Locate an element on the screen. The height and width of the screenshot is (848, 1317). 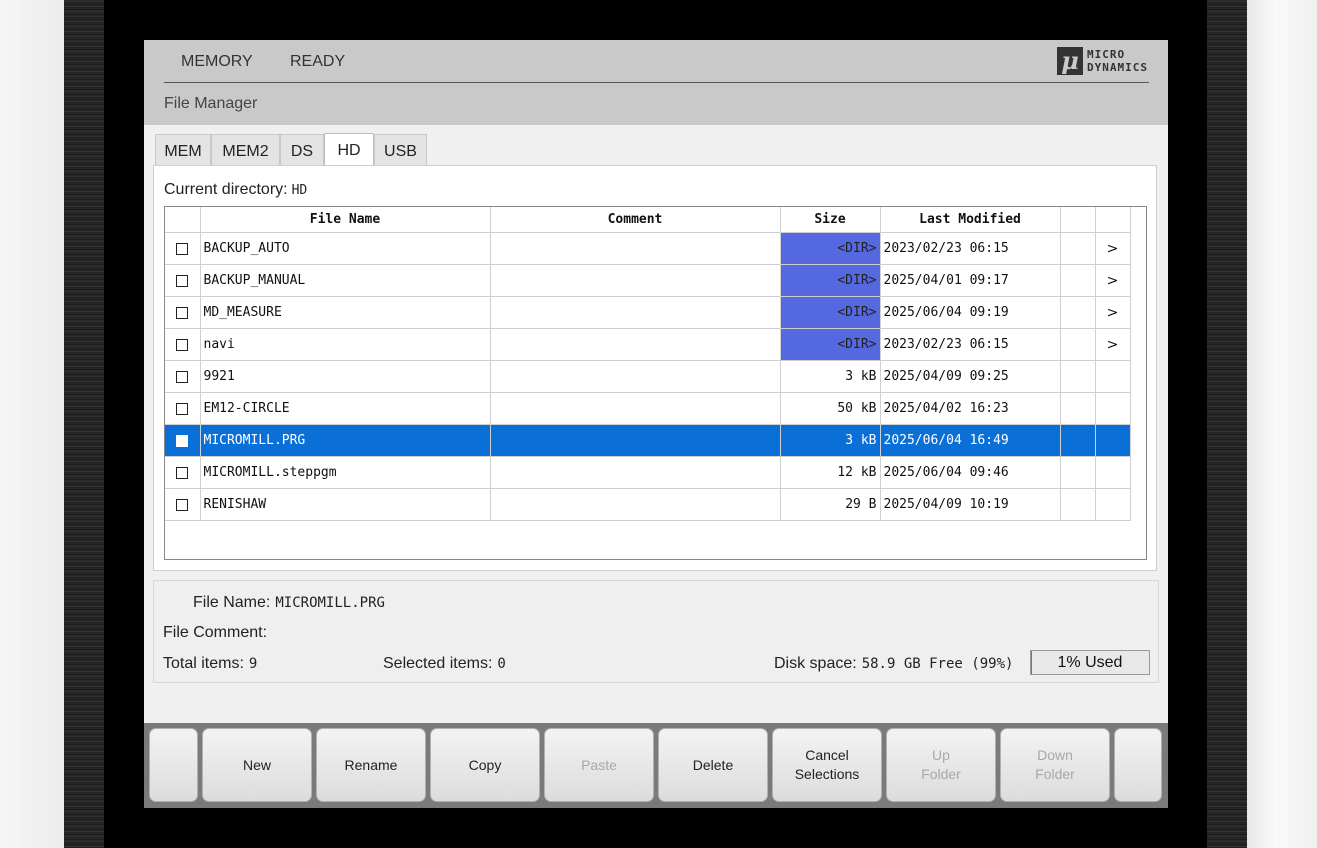
table-row: RENISHAW 29 B 2025/04/09 10:19 is located at coordinates (648, 504).